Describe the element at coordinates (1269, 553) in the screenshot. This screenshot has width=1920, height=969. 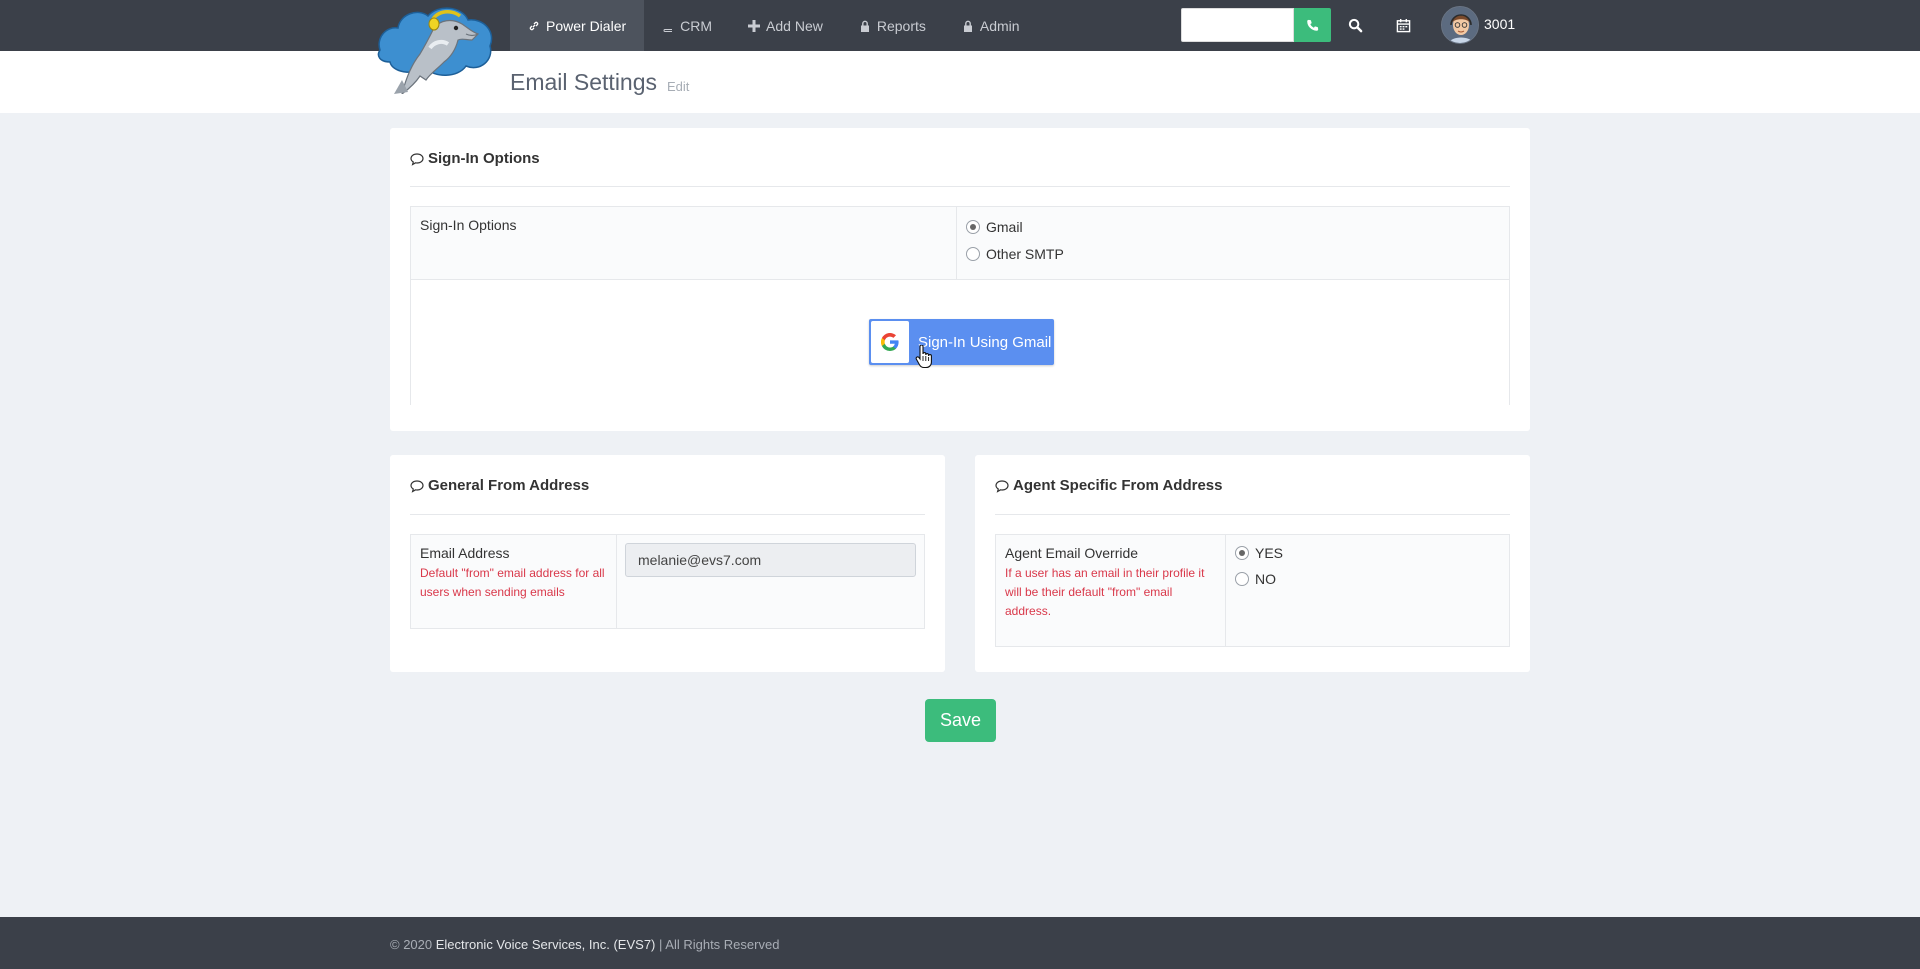
I see `radio-label: YES` at that location.